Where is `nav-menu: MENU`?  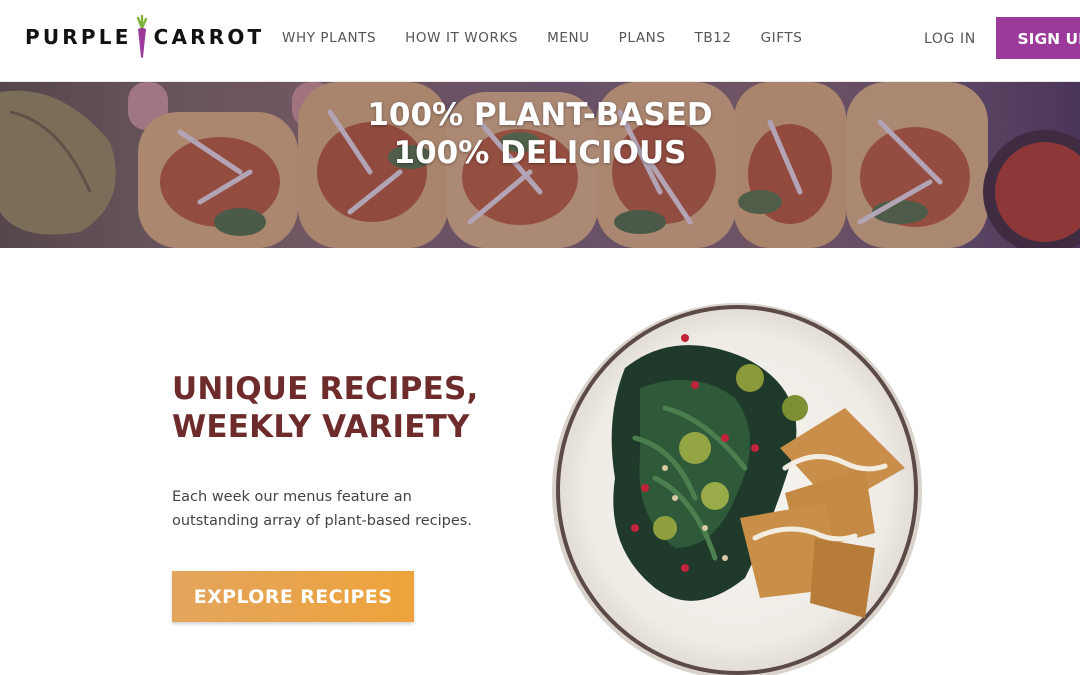
nav-menu: MENU is located at coordinates (568, 38).